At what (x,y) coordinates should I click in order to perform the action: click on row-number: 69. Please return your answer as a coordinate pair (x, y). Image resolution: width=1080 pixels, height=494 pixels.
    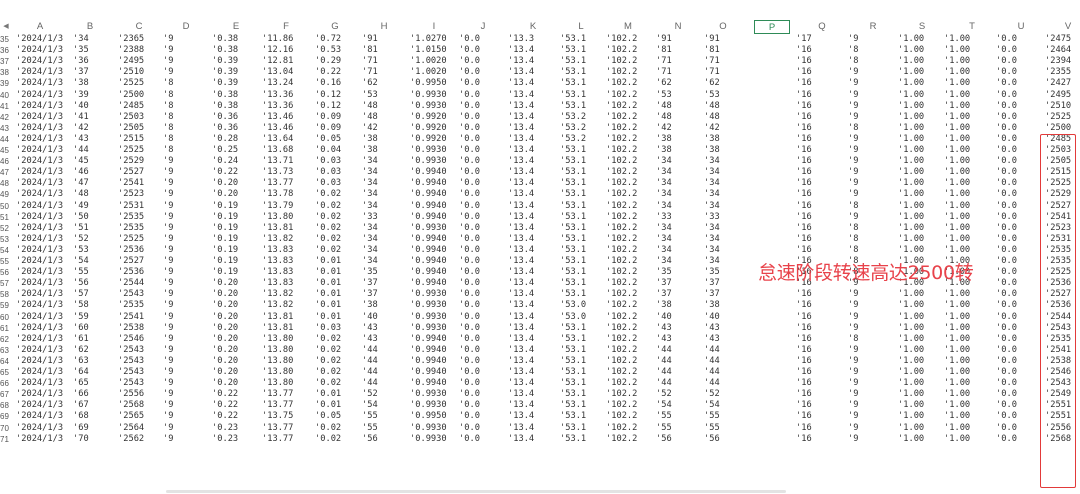
    Looking at the image, I should click on (6, 416).